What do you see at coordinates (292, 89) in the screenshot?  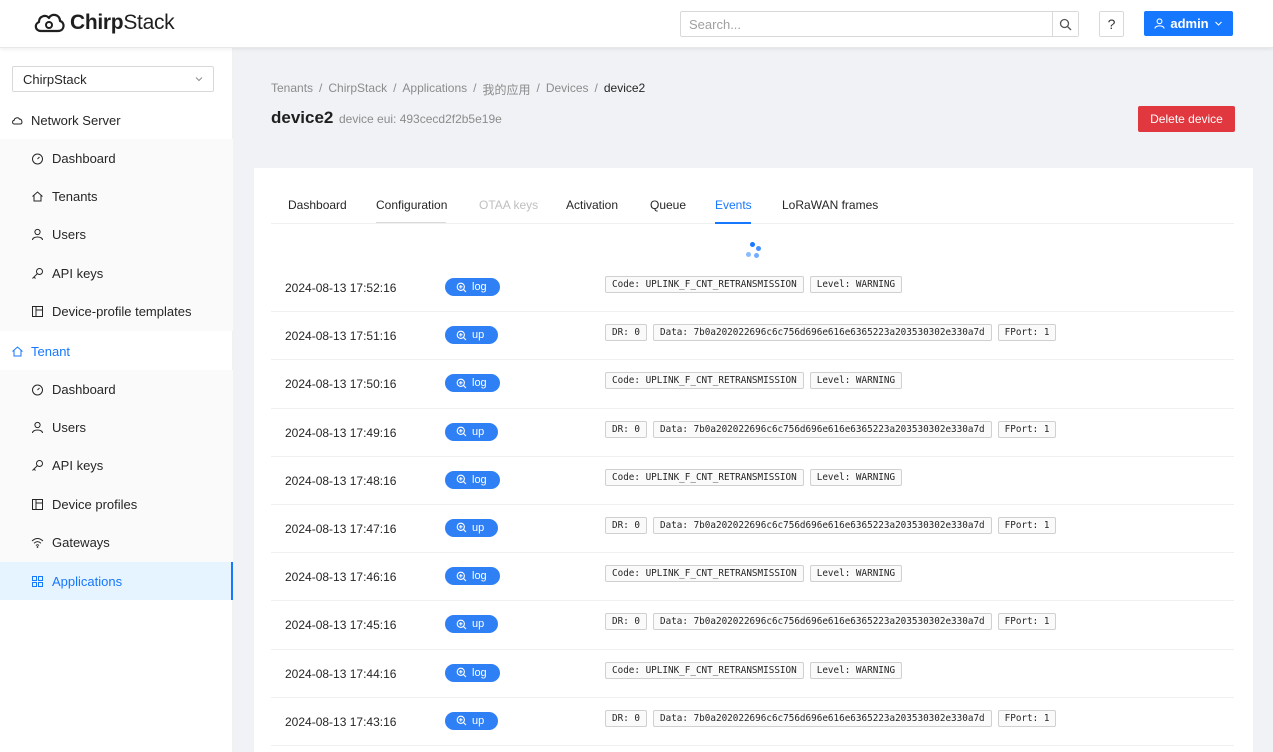 I see `breadcrumb-item: Tenants` at bounding box center [292, 89].